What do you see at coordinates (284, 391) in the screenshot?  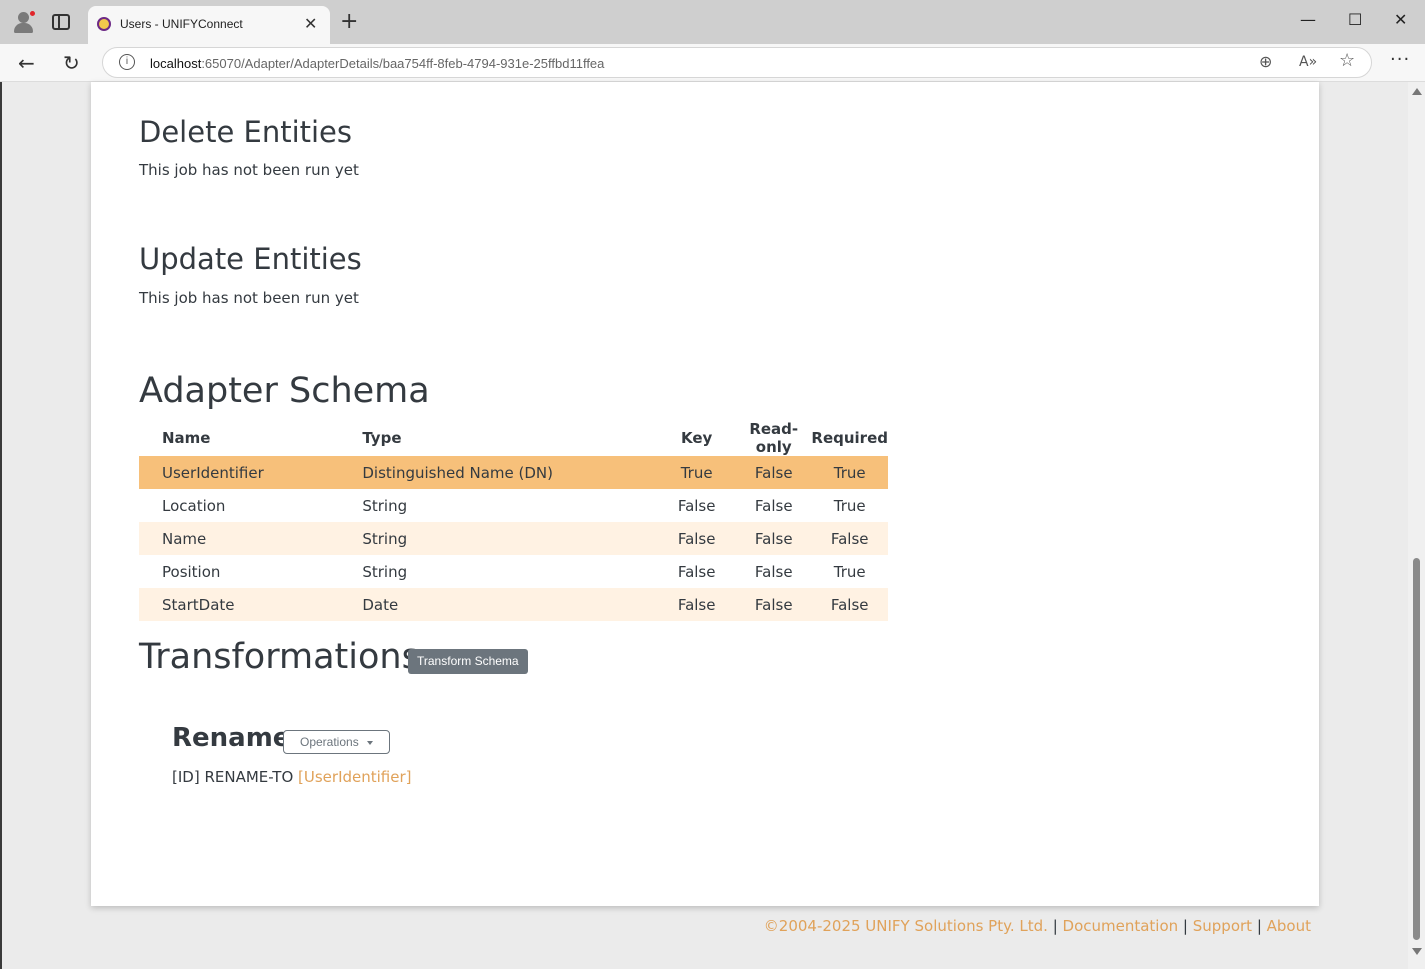 I see `adapter-schema-heading: Adapter Schema` at bounding box center [284, 391].